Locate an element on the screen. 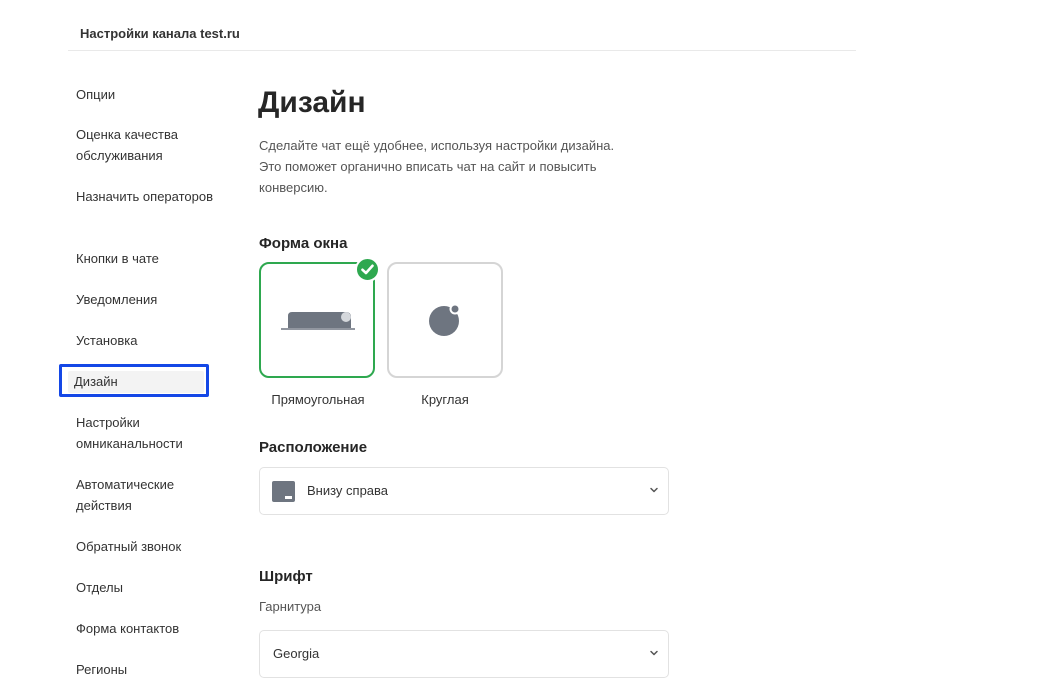  sidebar-item-departments: Отделы is located at coordinates (146, 587).